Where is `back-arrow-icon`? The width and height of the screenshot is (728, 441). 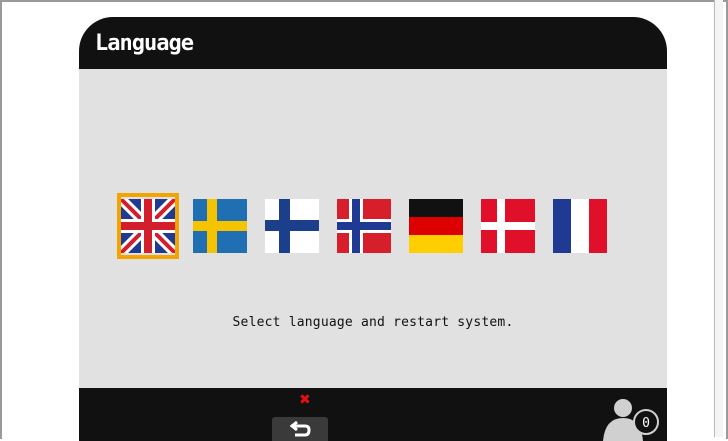
back-arrow-icon is located at coordinates (300, 428).